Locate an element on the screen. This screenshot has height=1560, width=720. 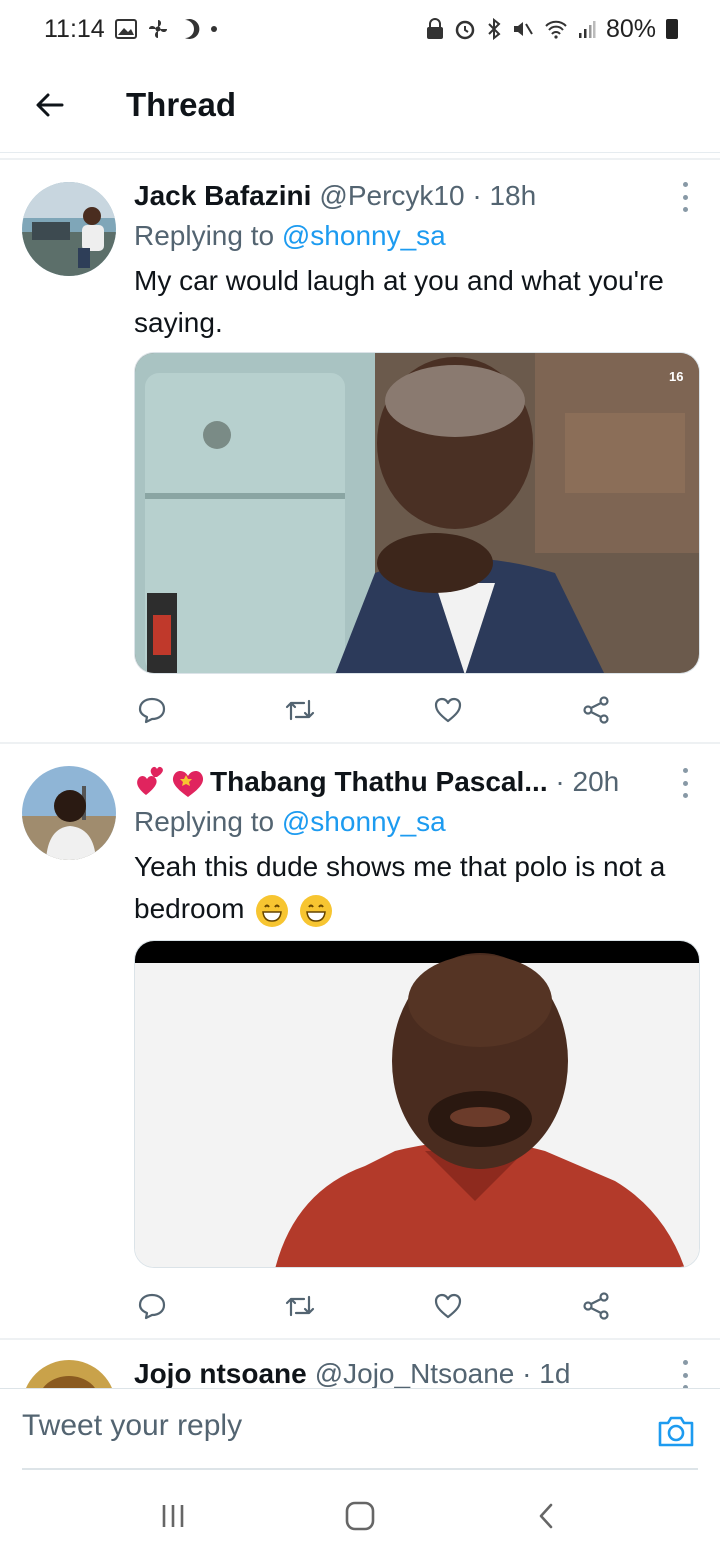
composer-underline is located at coordinates (360, 1469).